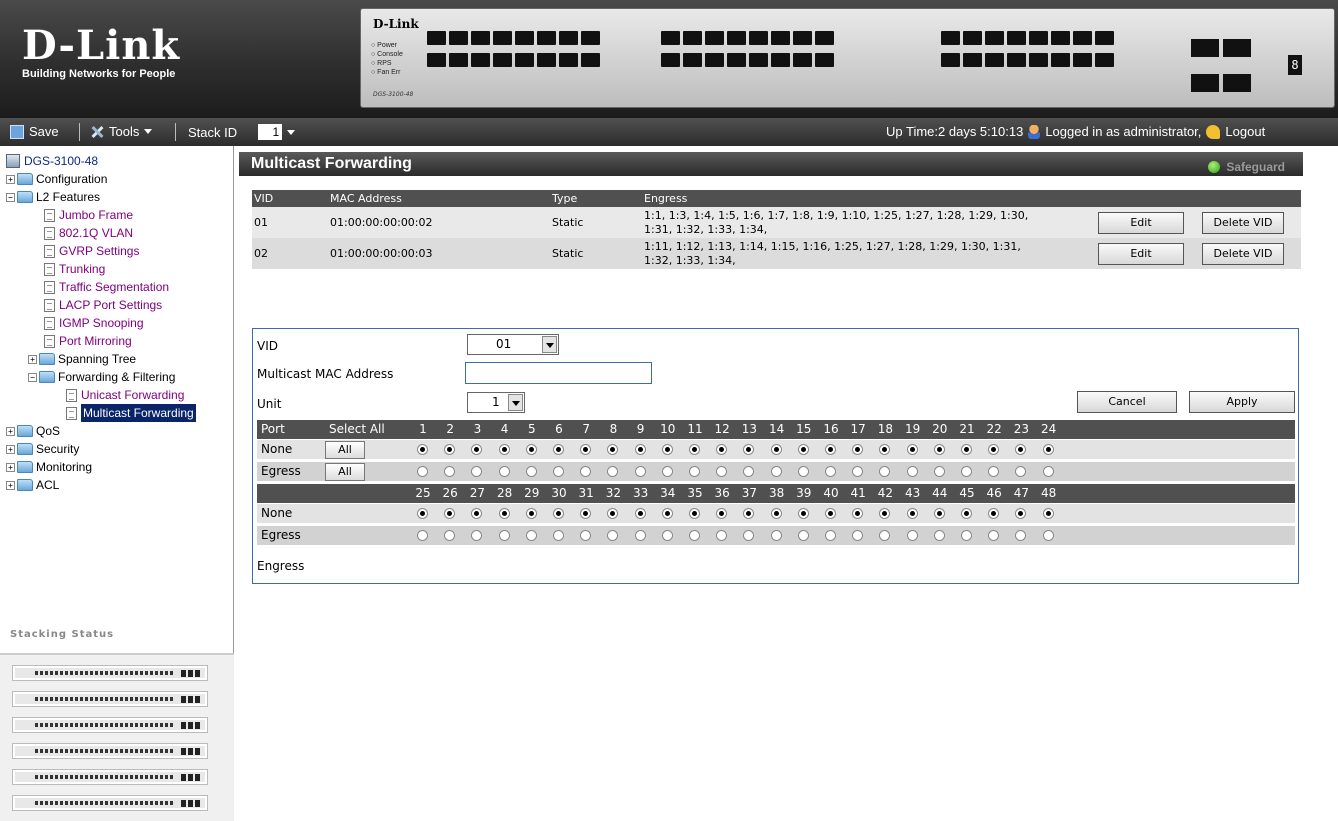 The width and height of the screenshot is (1338, 821). What do you see at coordinates (97, 359) in the screenshot?
I see `tree-node-label: Spanning Tree` at bounding box center [97, 359].